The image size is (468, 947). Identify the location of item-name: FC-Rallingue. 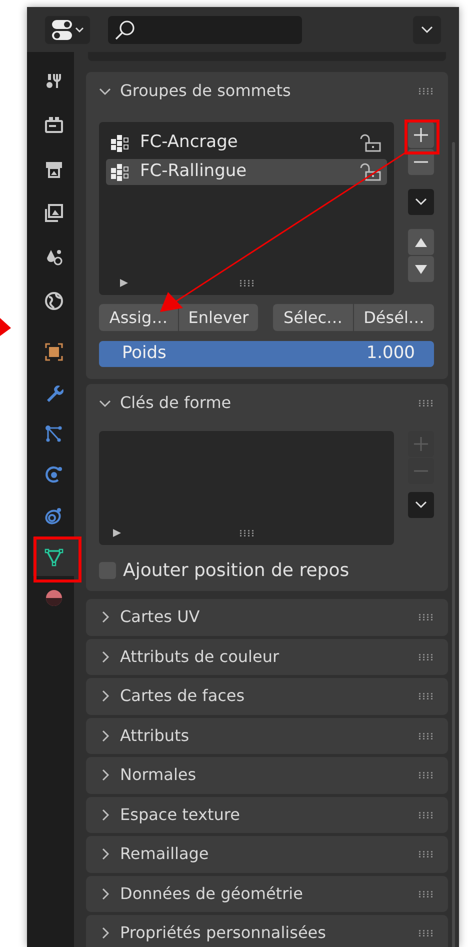
(193, 172).